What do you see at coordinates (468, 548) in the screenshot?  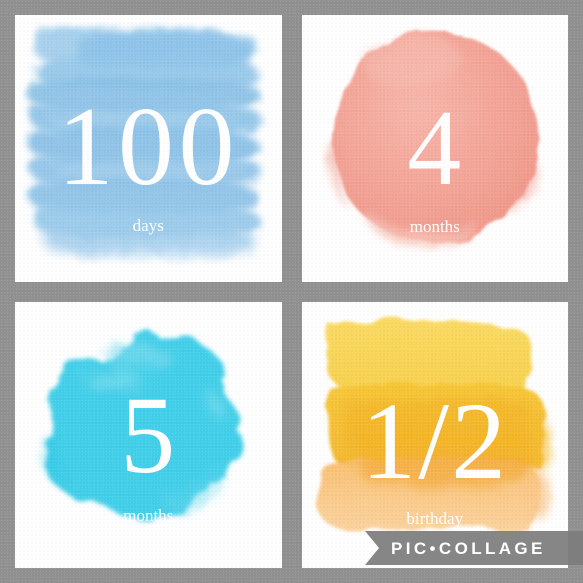 I see `watermark-label: PIC•COLLAGE` at bounding box center [468, 548].